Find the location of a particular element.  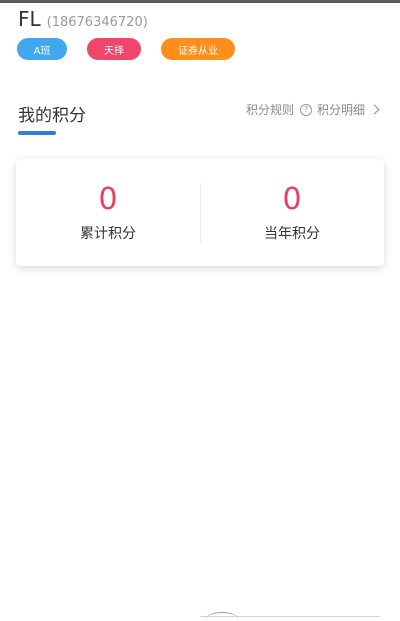

chevron-right-icon is located at coordinates (374, 109).